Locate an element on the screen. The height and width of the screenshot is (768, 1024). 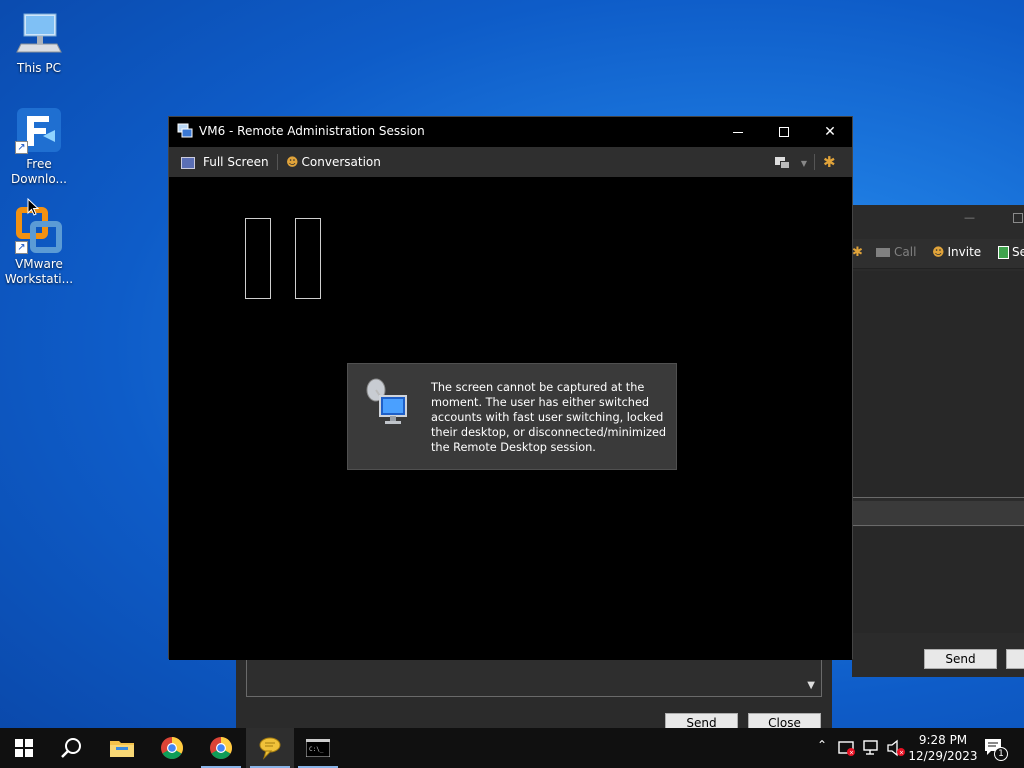
taskbar: C:\_ ⌃ × × 9:28 PM 12/29/2023 1 is located at coordinates (512, 748).